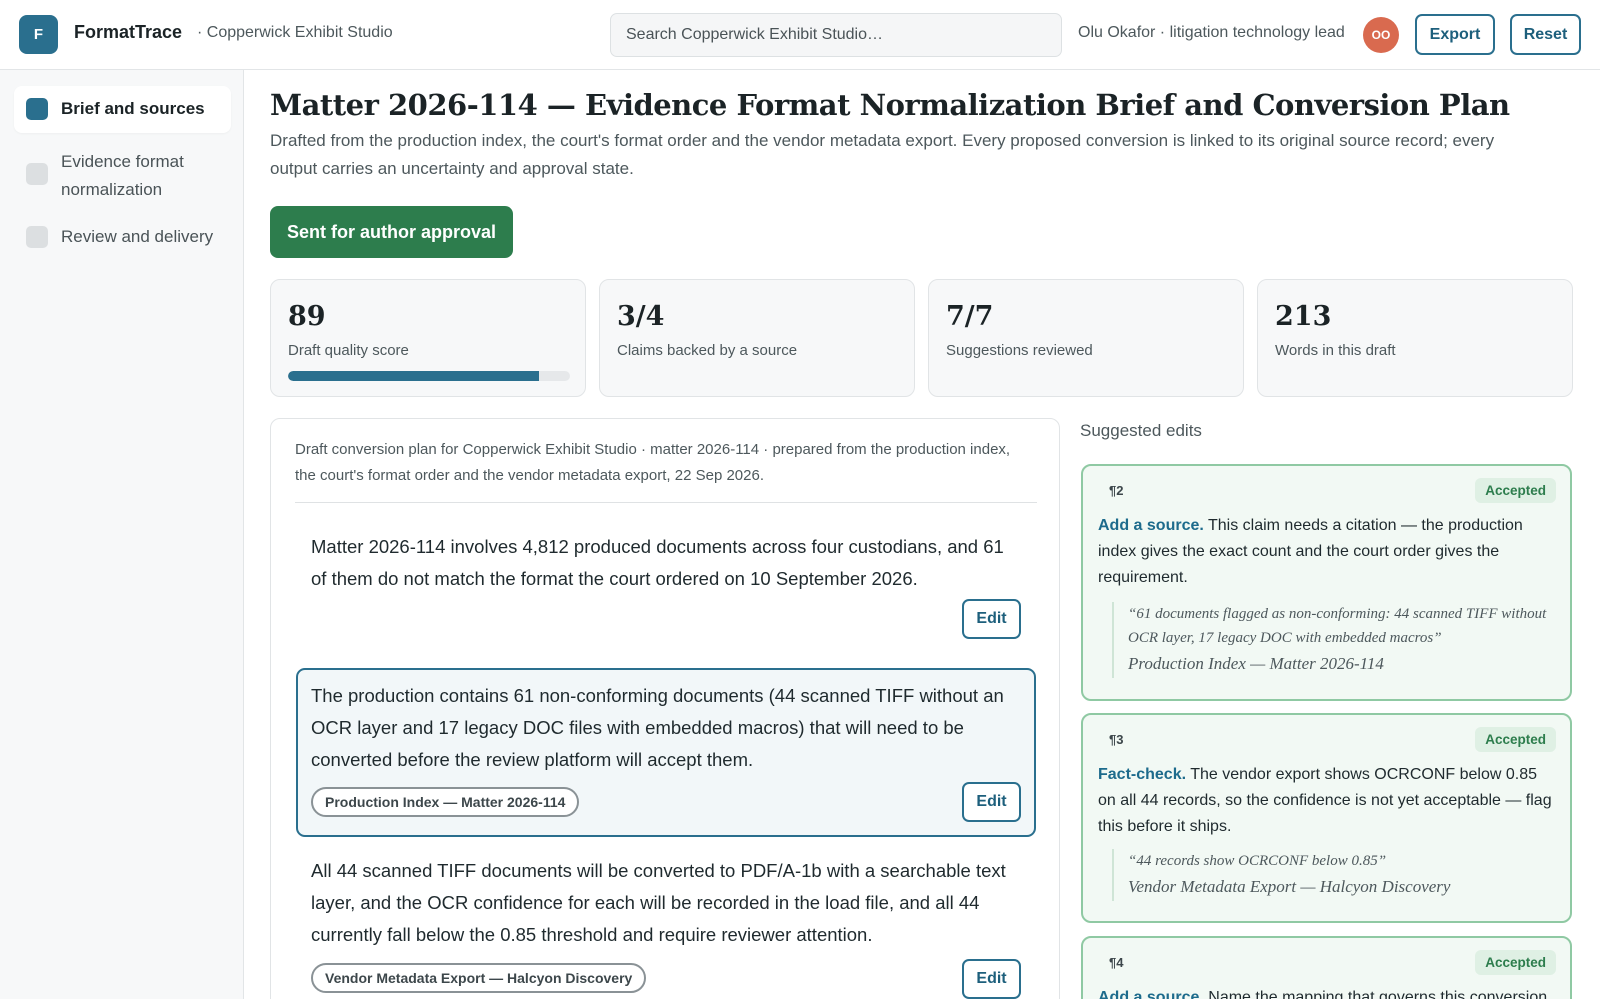 The image size is (1600, 999). I want to click on sidebar-item-evidence-format-normalization: Evidence format normalization, so click(122, 175).